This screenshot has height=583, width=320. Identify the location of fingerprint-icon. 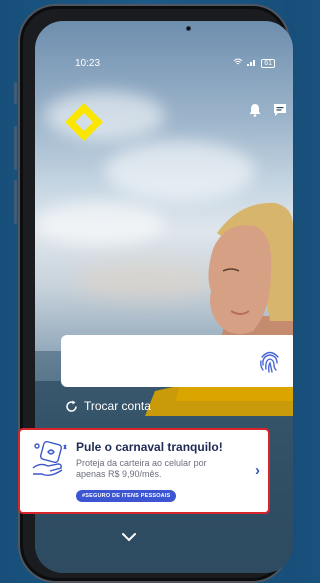
(270, 361).